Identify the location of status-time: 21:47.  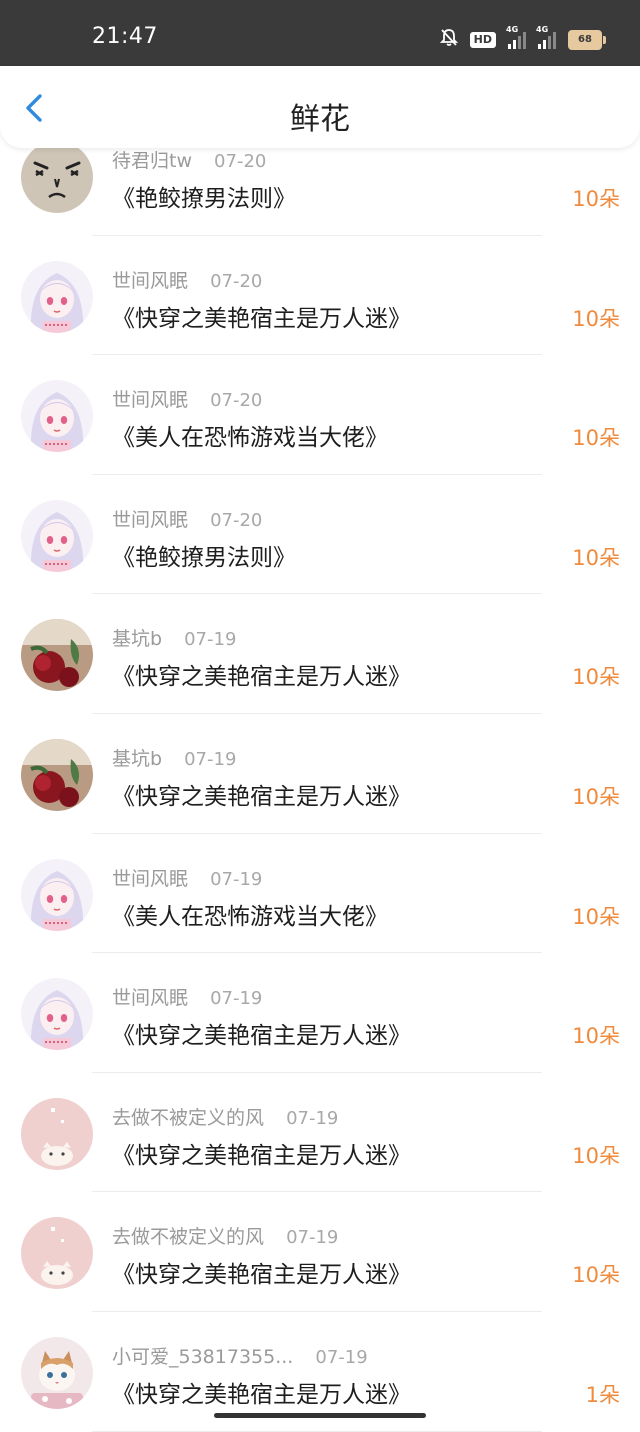
(125, 36).